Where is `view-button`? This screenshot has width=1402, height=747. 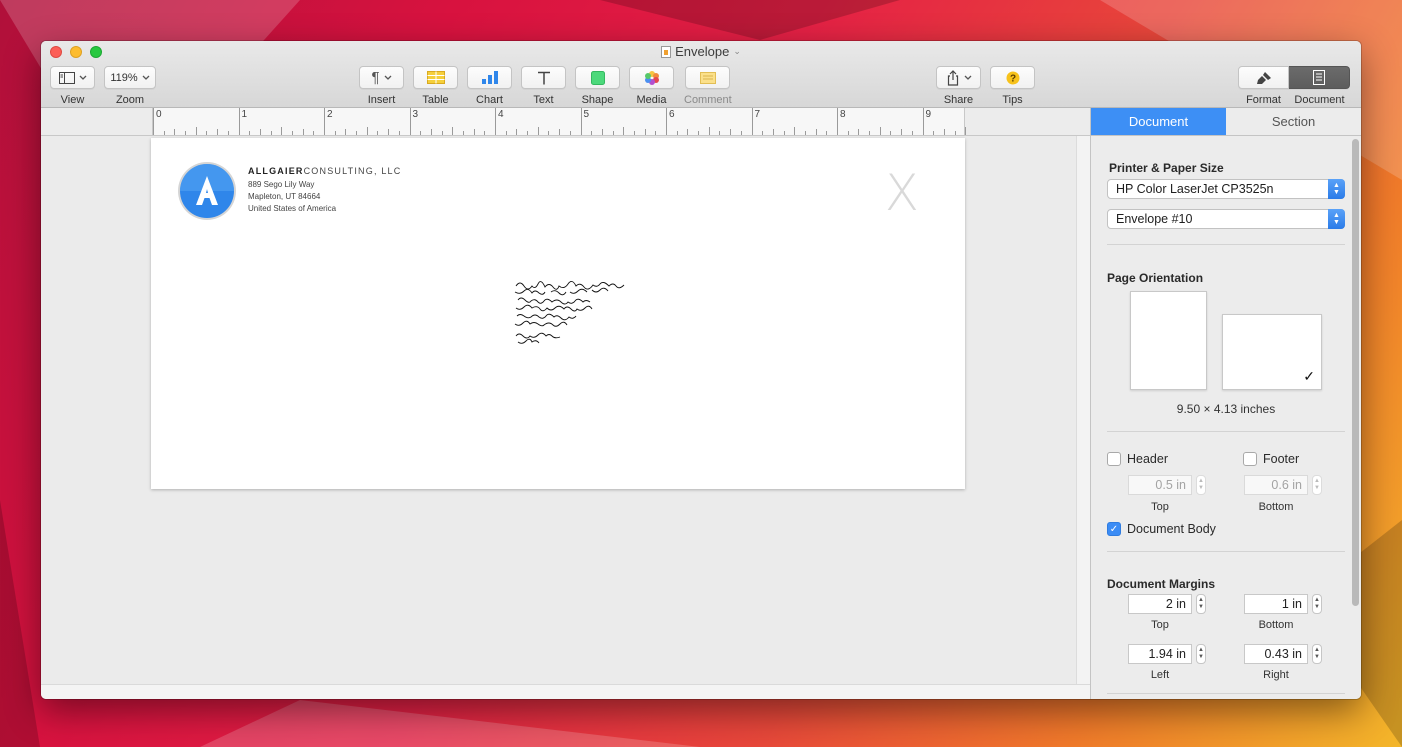
view-button is located at coordinates (72, 77).